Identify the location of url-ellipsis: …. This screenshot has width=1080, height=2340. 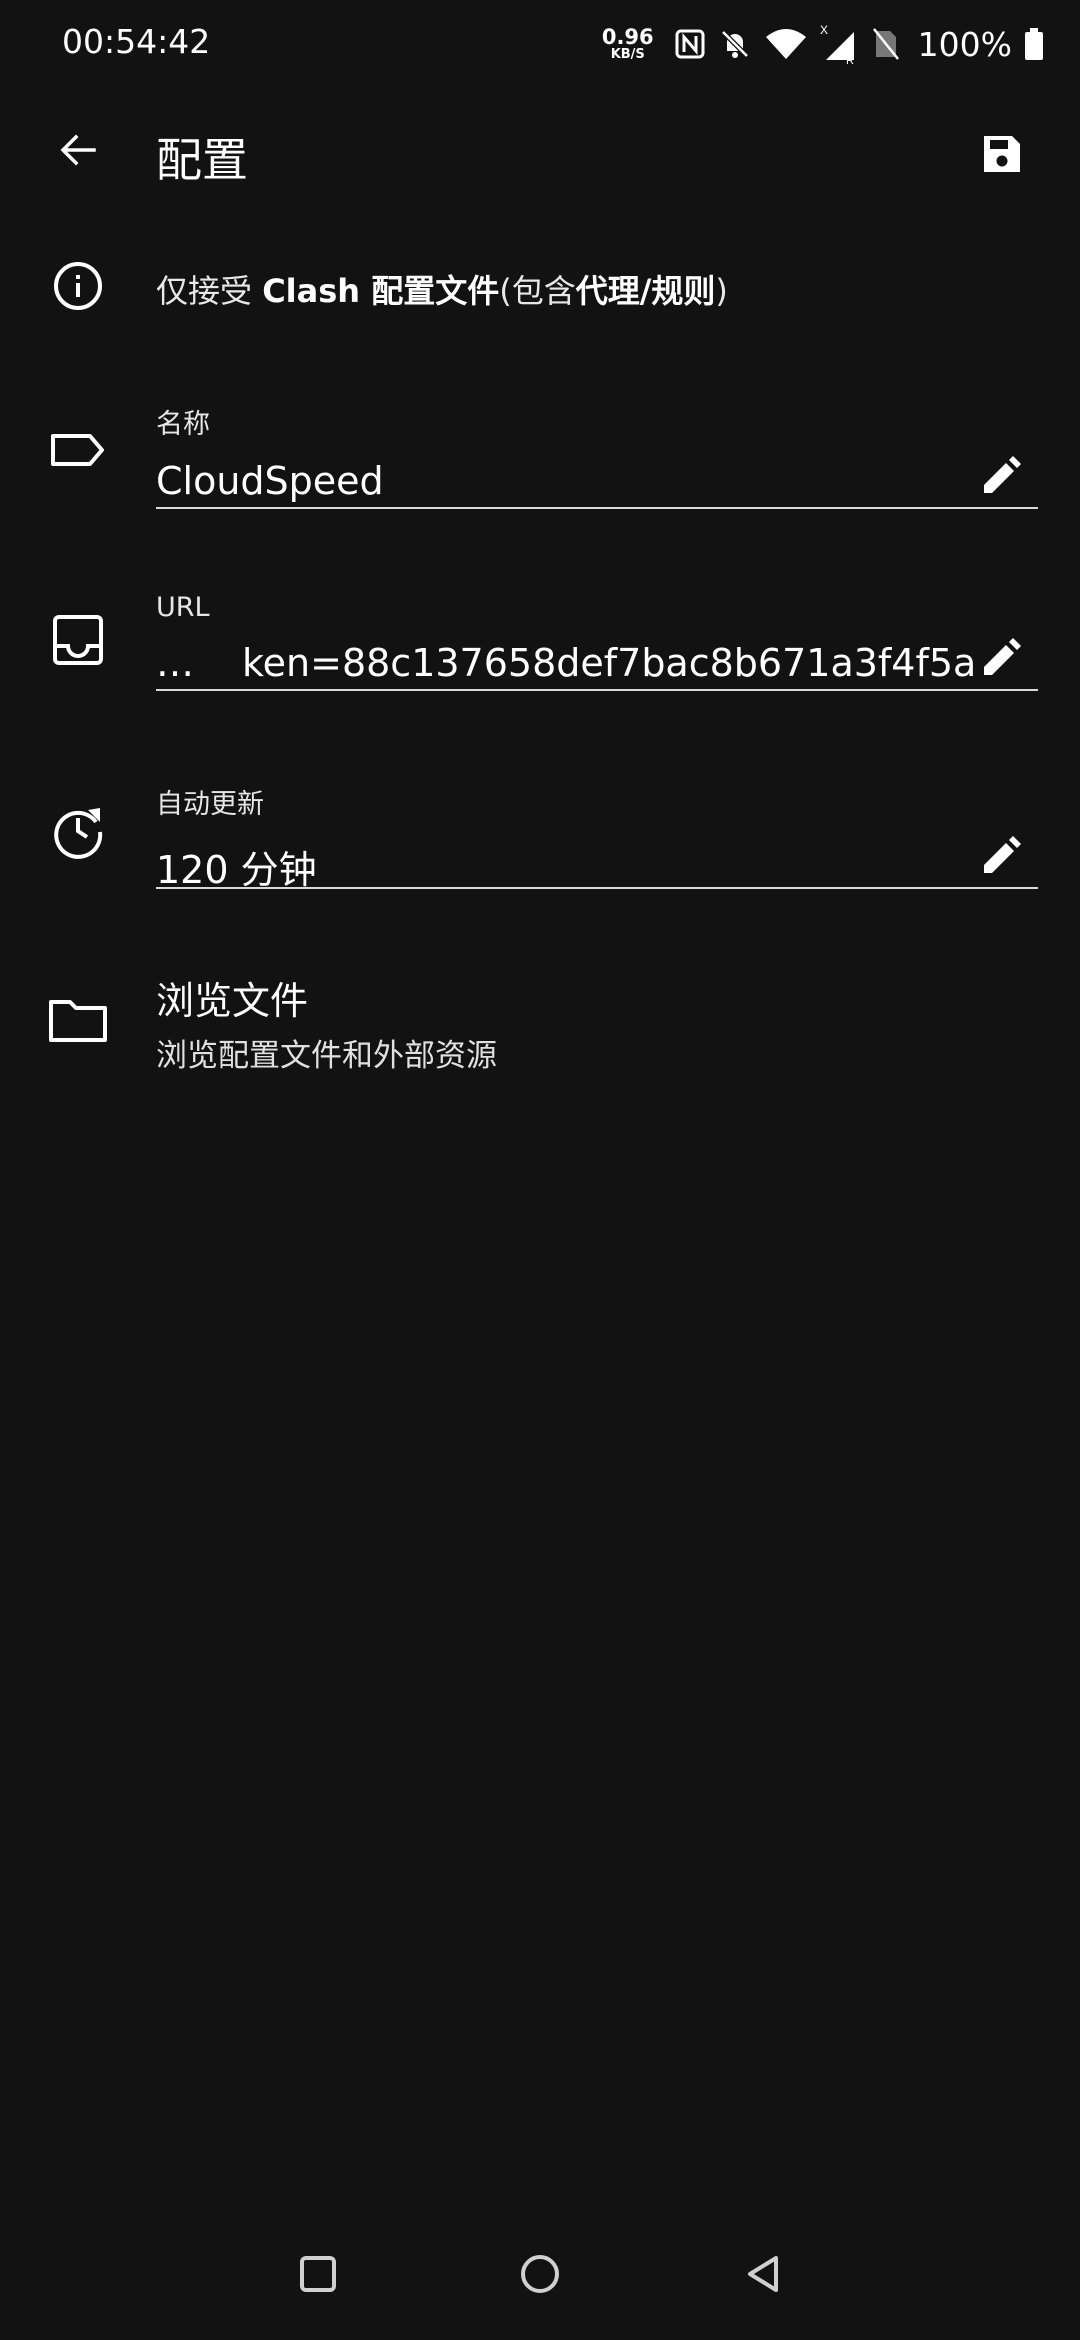
(175, 663).